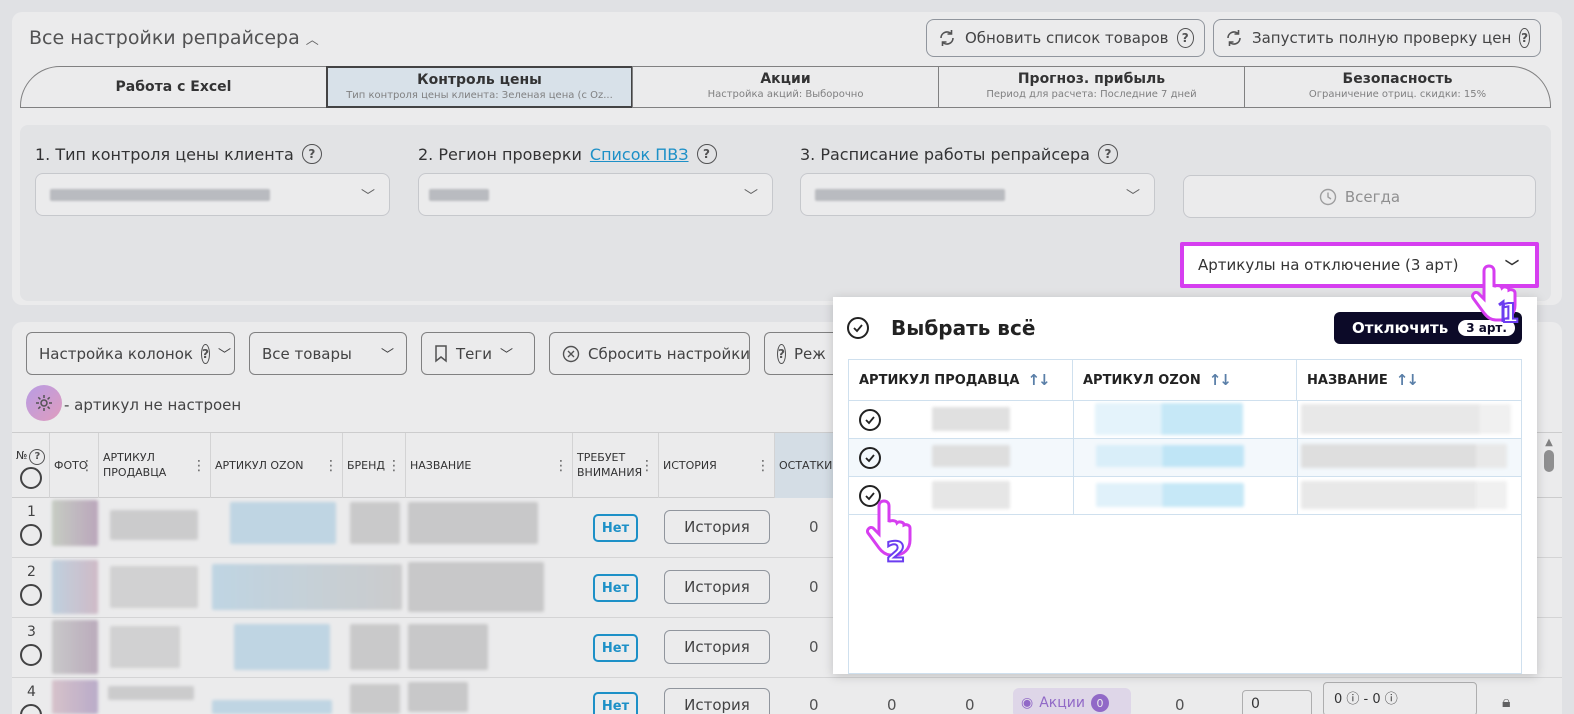 The width and height of the screenshot is (1574, 714). I want to click on col-seller-article: АРТИКУЛ ПРОДАВЦА ⋮, so click(155, 466).